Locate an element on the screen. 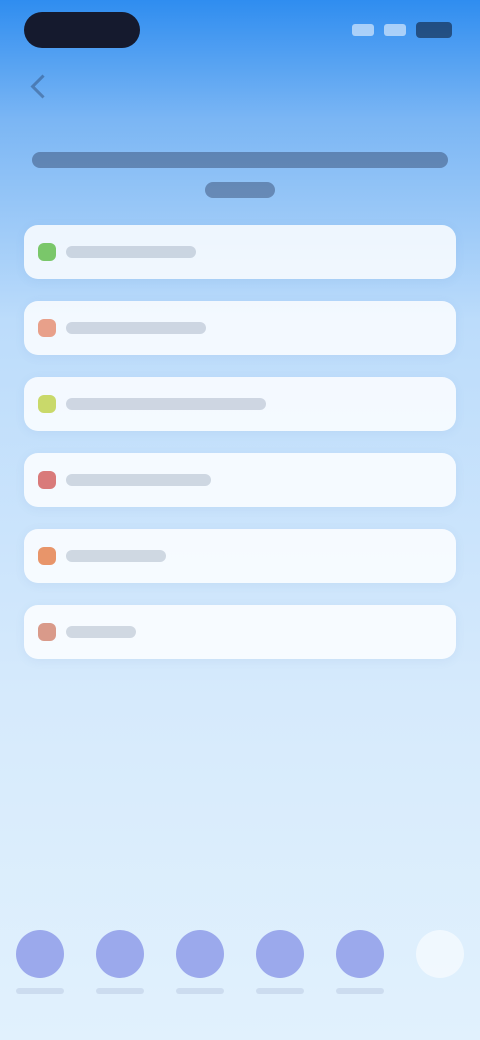 The height and width of the screenshot is (1040, 480). battery-icon is located at coordinates (434, 30).